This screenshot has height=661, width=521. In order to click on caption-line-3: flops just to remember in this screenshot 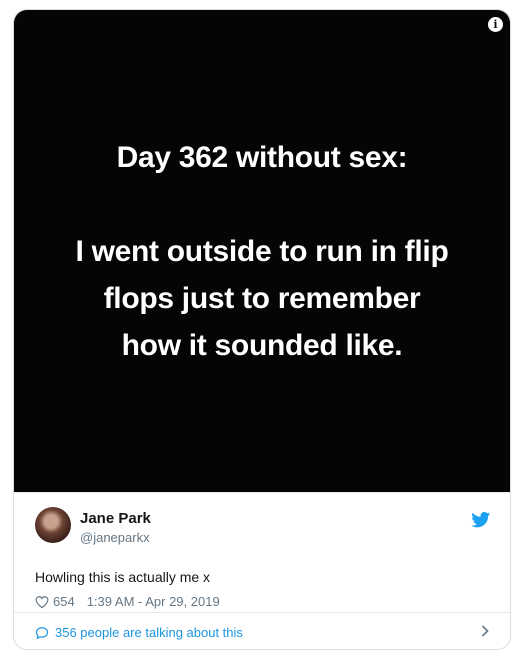, I will do `click(262, 298)`.